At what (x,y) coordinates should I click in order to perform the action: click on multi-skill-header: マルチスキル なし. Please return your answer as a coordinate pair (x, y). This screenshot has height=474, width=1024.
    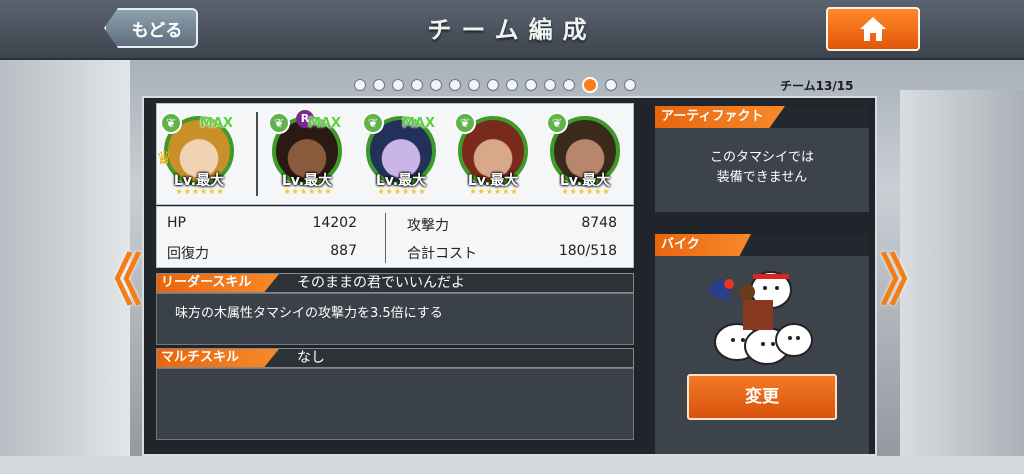
    Looking at the image, I should click on (395, 358).